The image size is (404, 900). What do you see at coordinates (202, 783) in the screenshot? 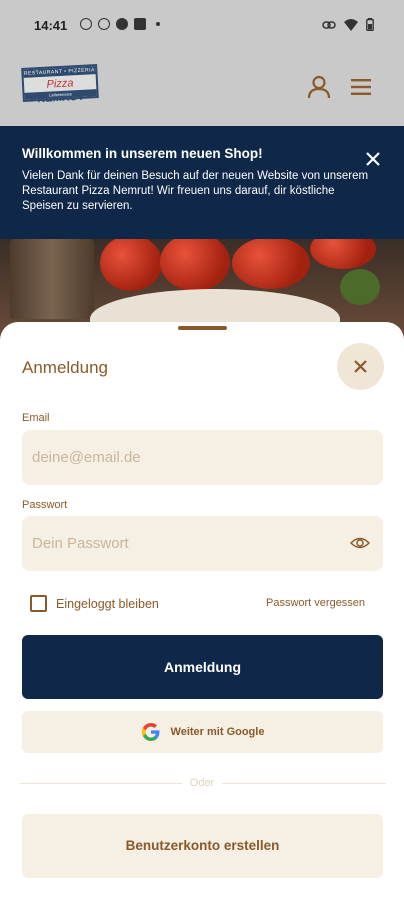
I see `divider-text: Oder` at bounding box center [202, 783].